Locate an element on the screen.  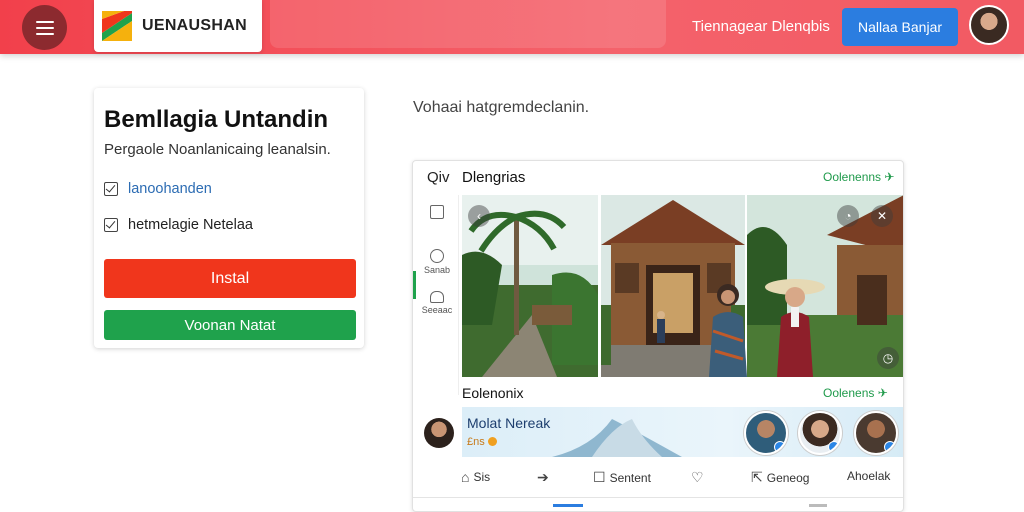
back-icon: ‹ is located at coordinates (479, 216).